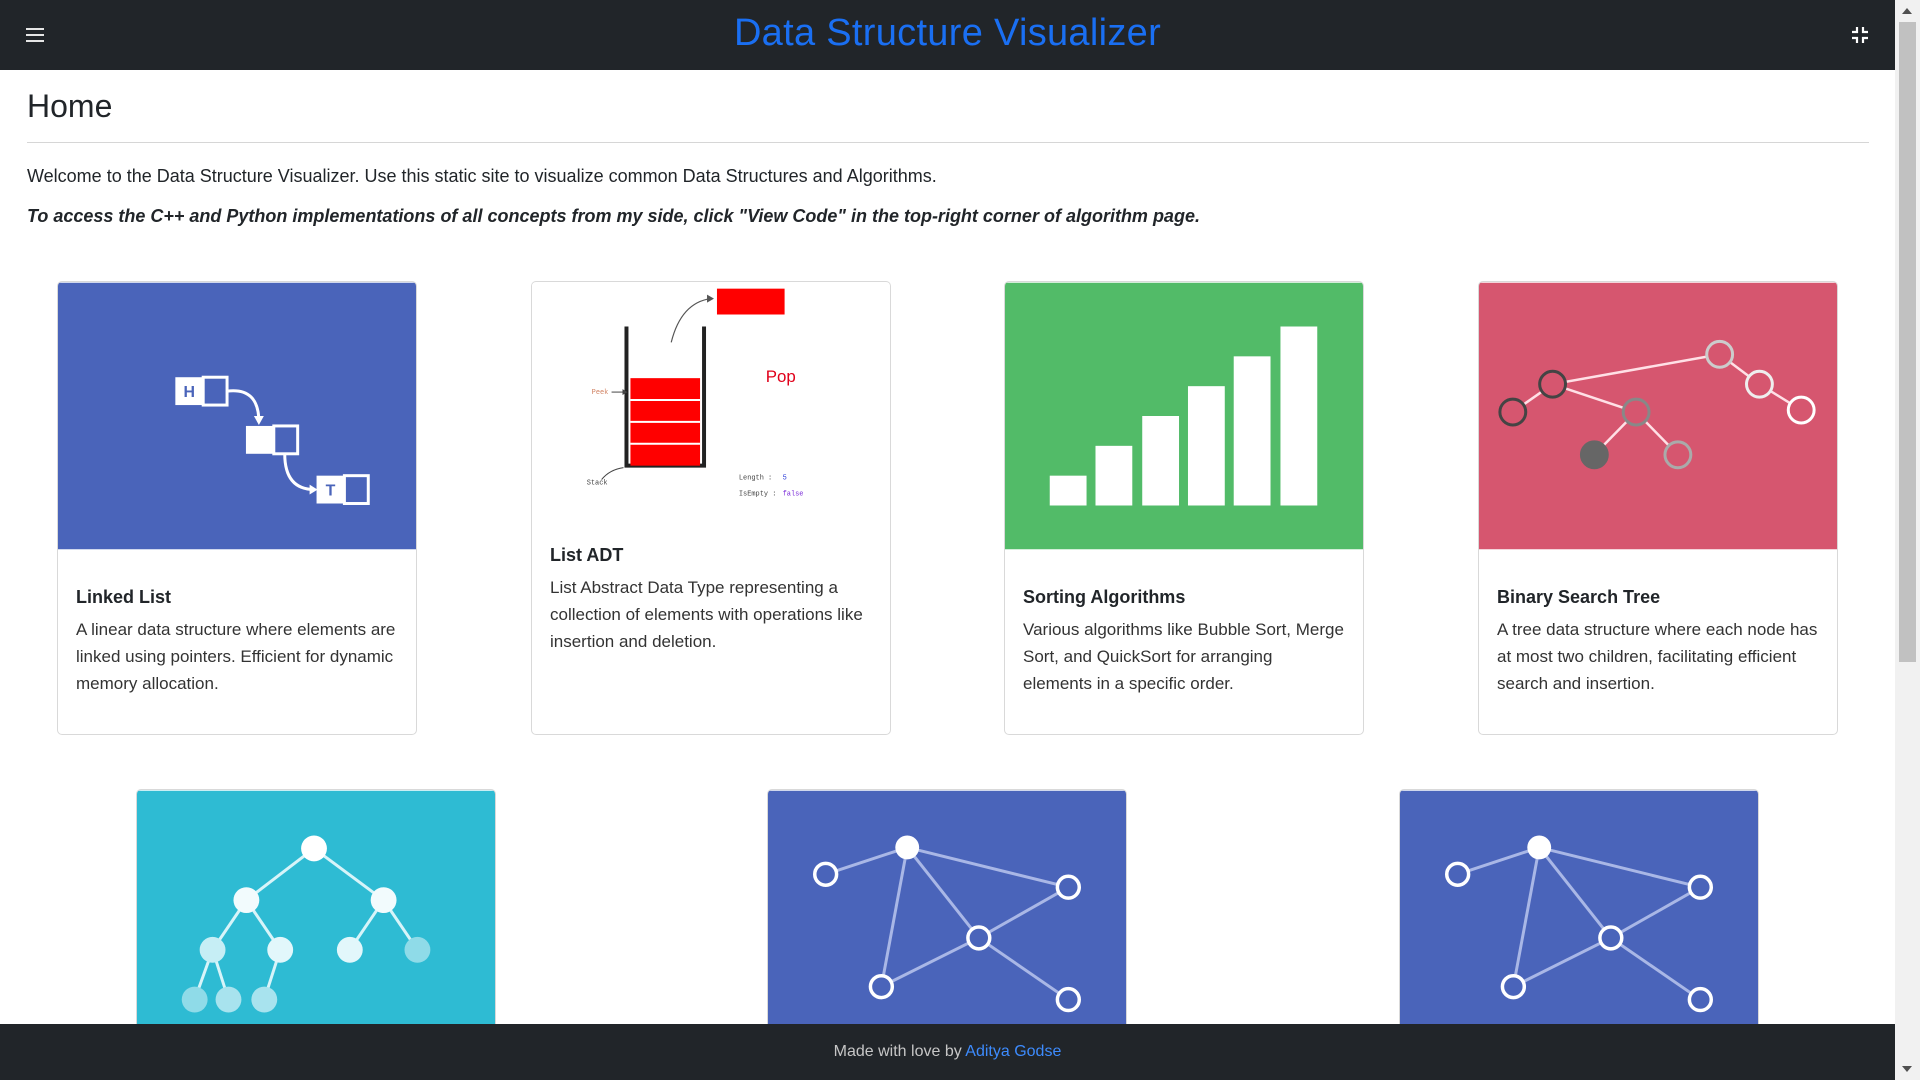 The height and width of the screenshot is (1080, 1920). I want to click on vertical-scrollbar, so click(1907, 540).